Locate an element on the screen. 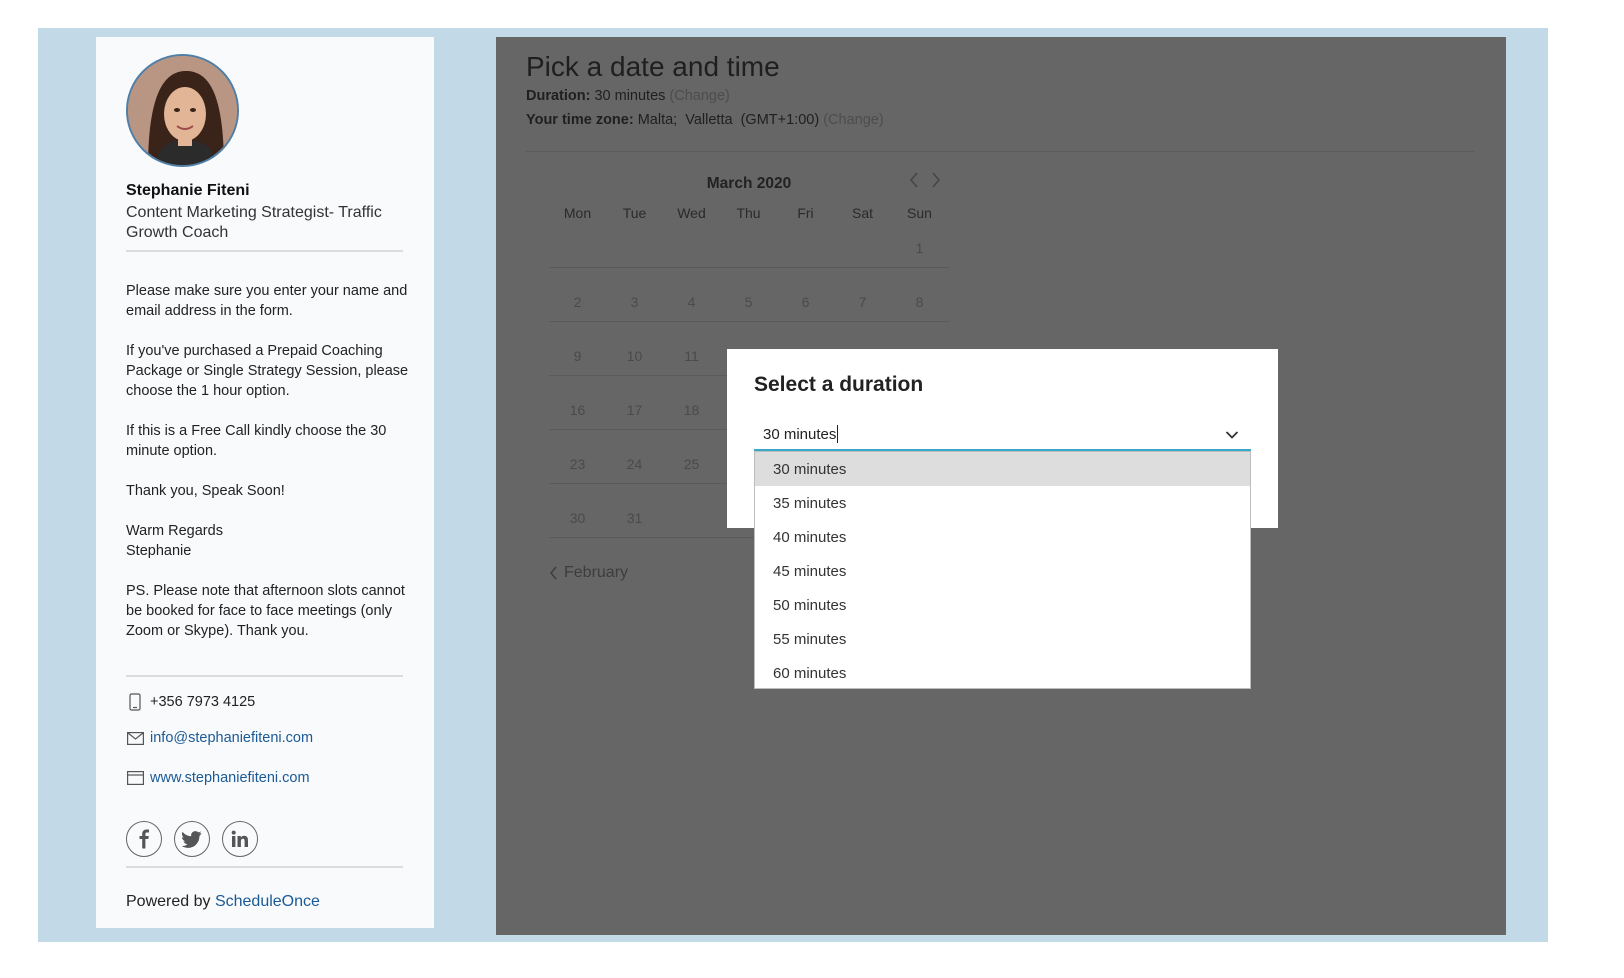  calendar-day: 7 is located at coordinates (862, 302).